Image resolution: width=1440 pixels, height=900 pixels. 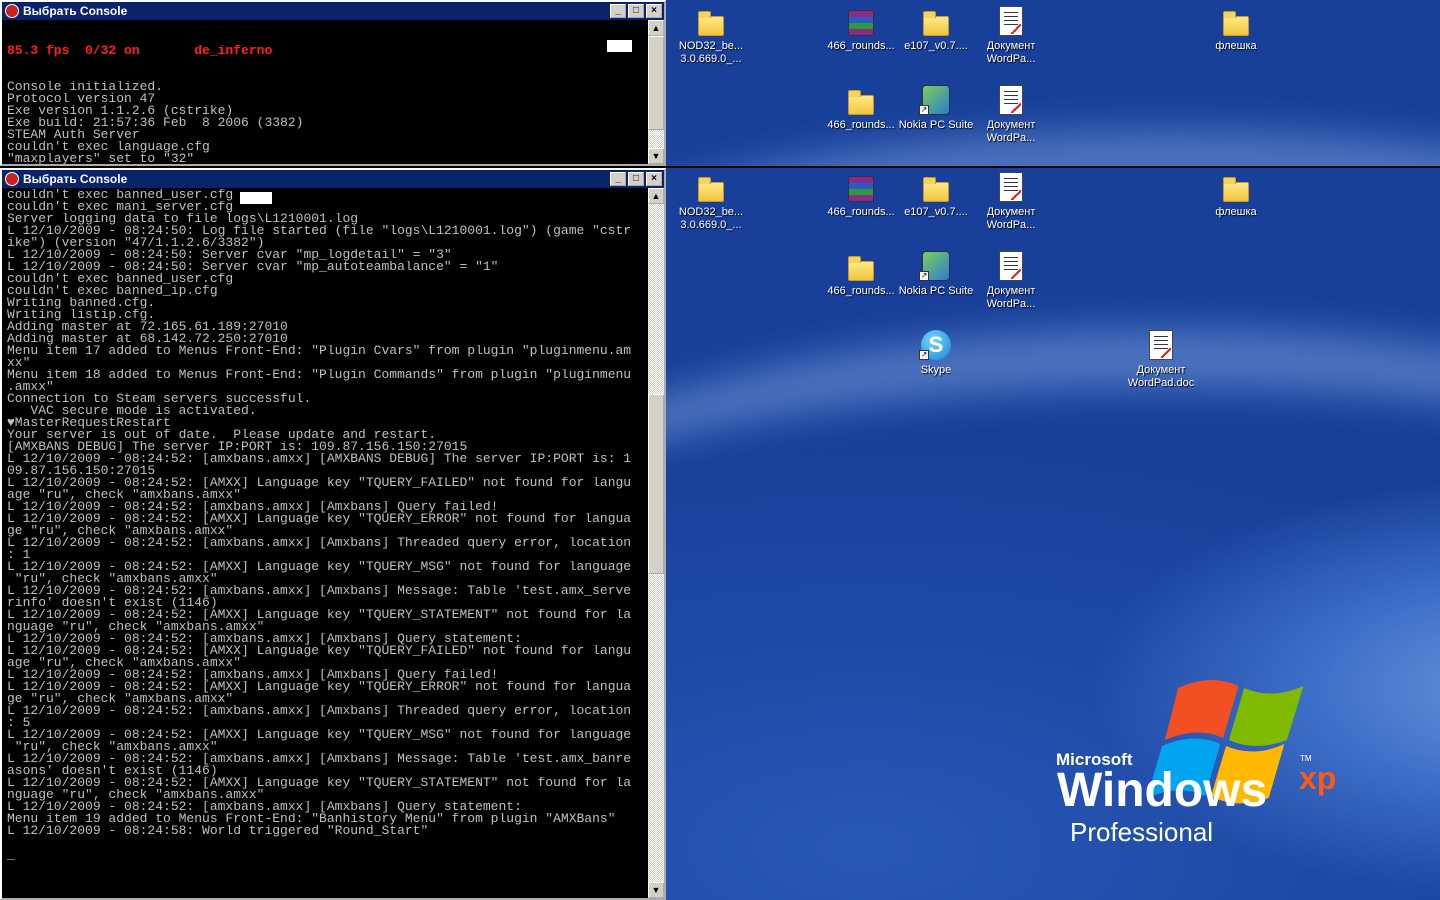 I want to click on console-line: nguage "ru", check "amxbans.amxx", so click(x=136, y=795).